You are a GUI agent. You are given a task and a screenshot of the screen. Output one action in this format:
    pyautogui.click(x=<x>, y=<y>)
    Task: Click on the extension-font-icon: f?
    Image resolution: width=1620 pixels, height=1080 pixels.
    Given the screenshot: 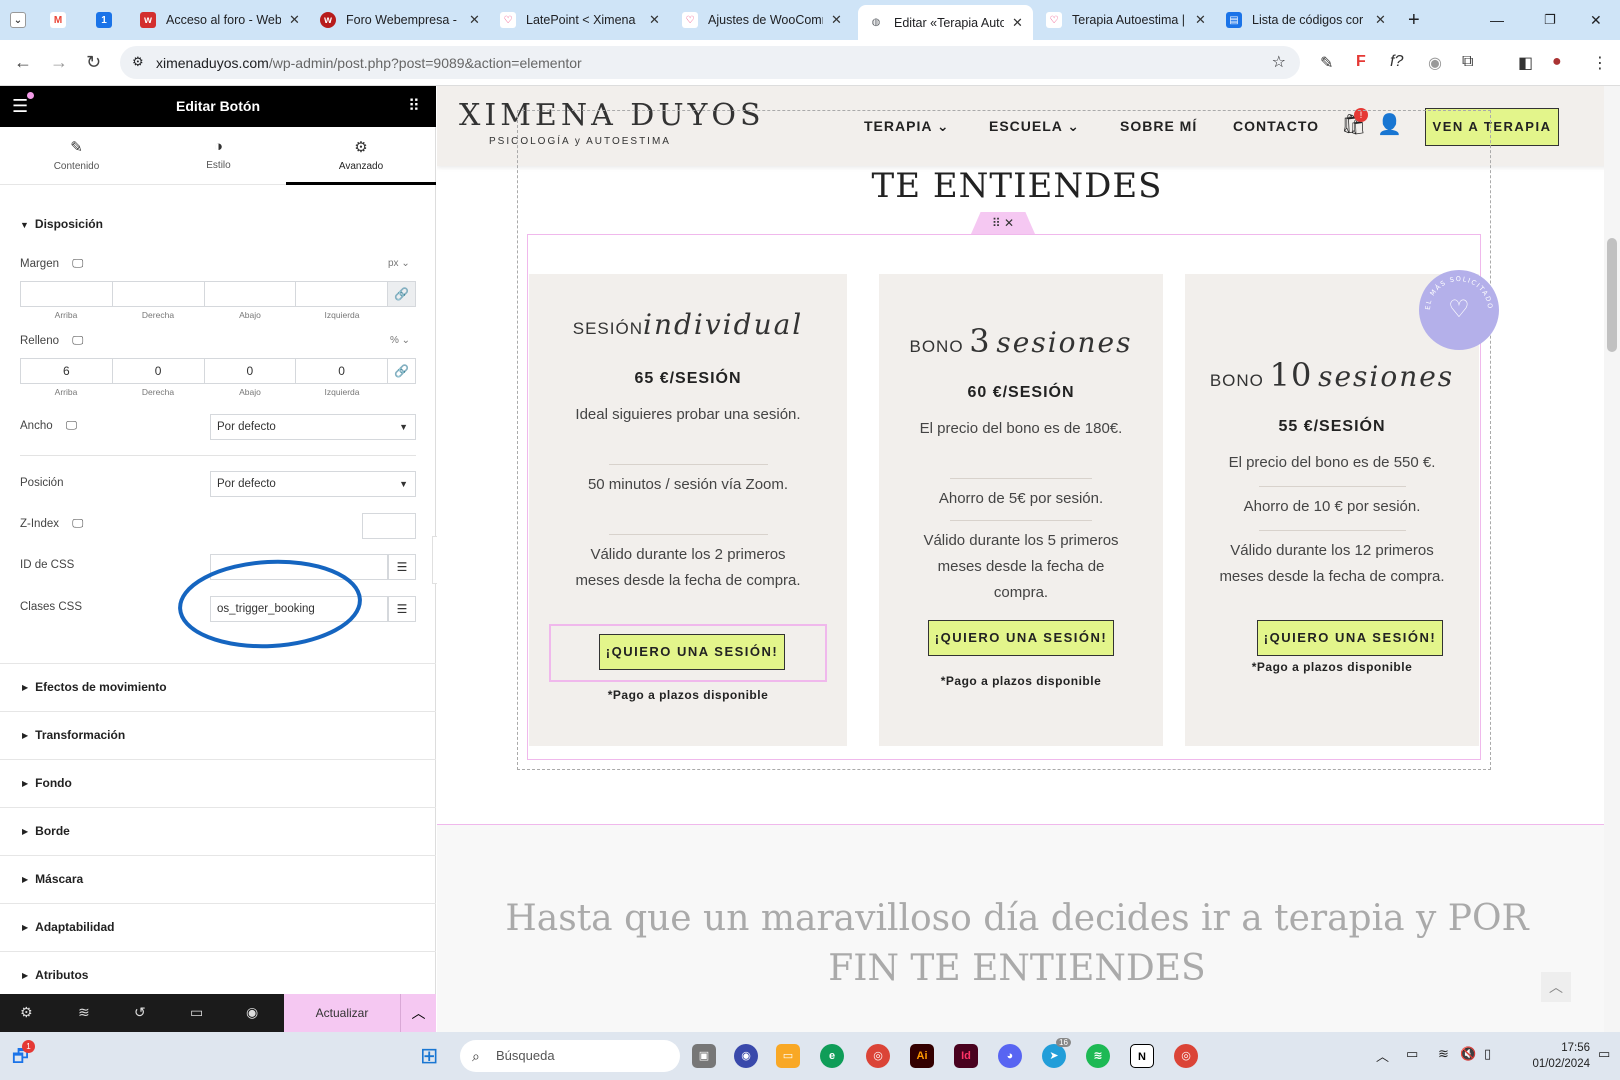 What is the action you would take?
    pyautogui.click(x=1396, y=62)
    